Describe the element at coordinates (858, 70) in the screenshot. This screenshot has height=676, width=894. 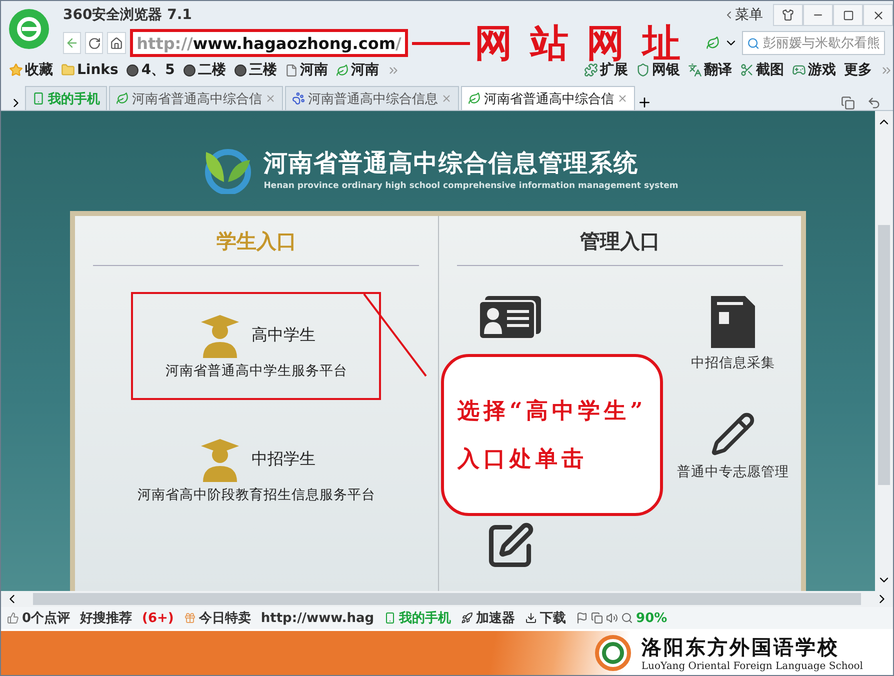
I see `toolbar-item: 更多` at that location.